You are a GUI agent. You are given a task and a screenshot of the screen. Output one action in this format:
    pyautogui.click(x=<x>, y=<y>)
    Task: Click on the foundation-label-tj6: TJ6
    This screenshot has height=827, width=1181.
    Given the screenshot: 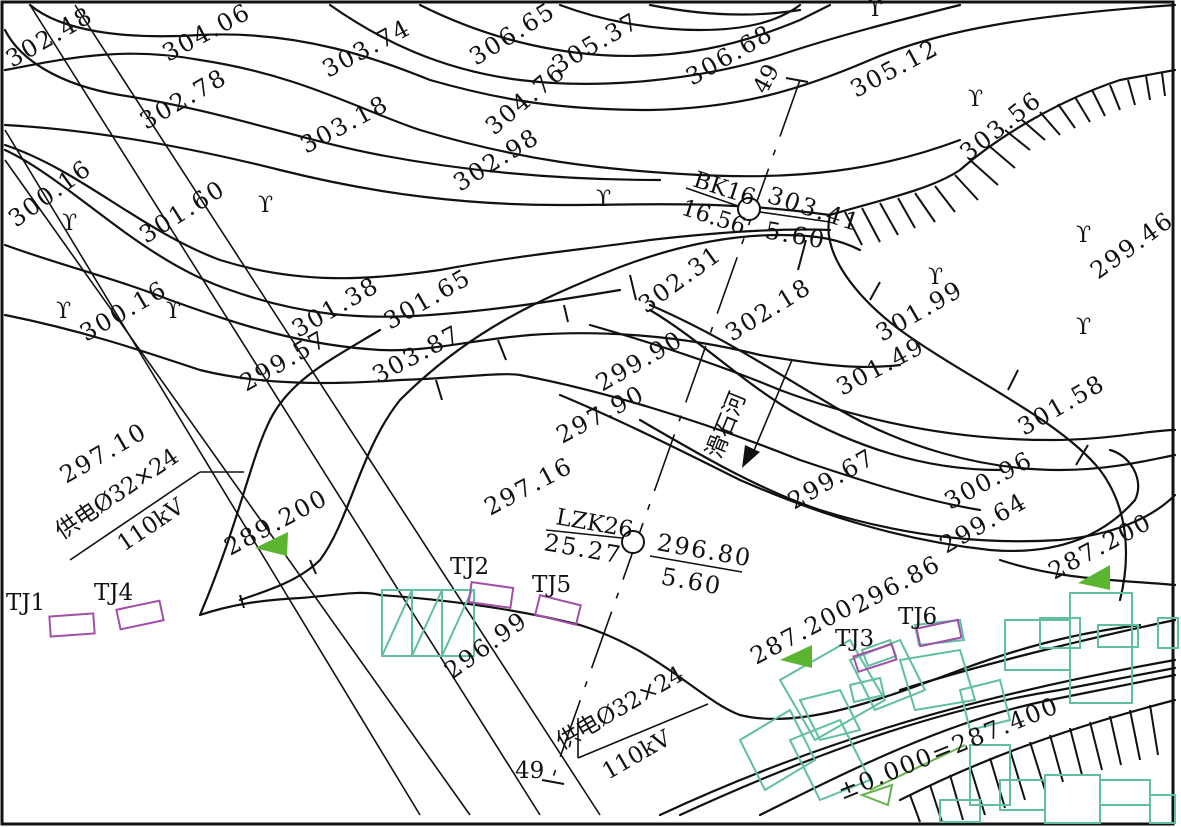 What is the action you would take?
    pyautogui.click(x=917, y=617)
    